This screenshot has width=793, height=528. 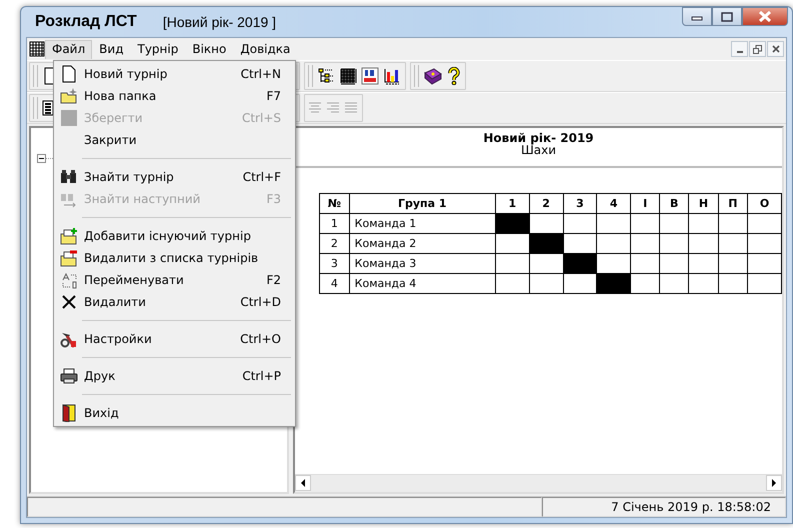 I want to click on menu-item: Турнір, so click(x=158, y=49).